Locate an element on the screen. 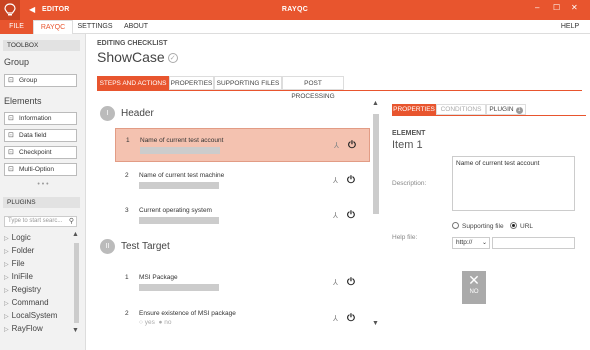 The width and height of the screenshot is (590, 350). no-button: ✕ NO is located at coordinates (474, 287).